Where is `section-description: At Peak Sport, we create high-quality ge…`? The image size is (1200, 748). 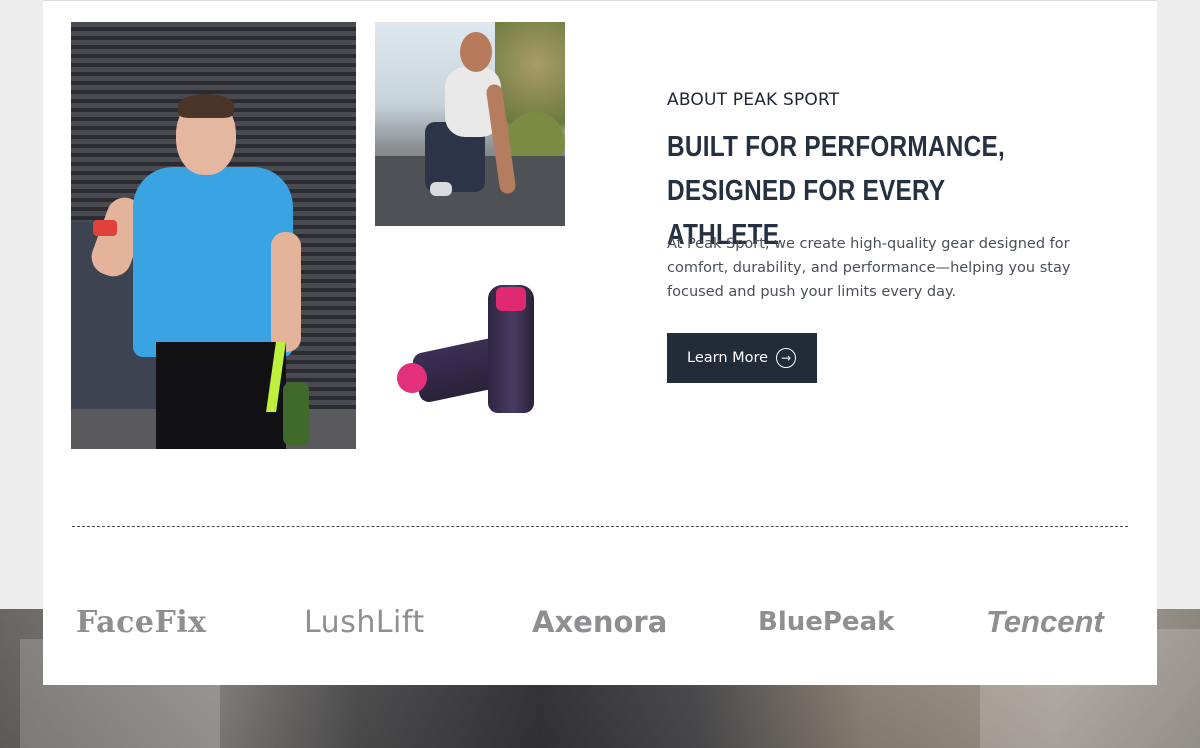
section-description: At Peak Sport, we create high-quality ge… is located at coordinates (869, 268).